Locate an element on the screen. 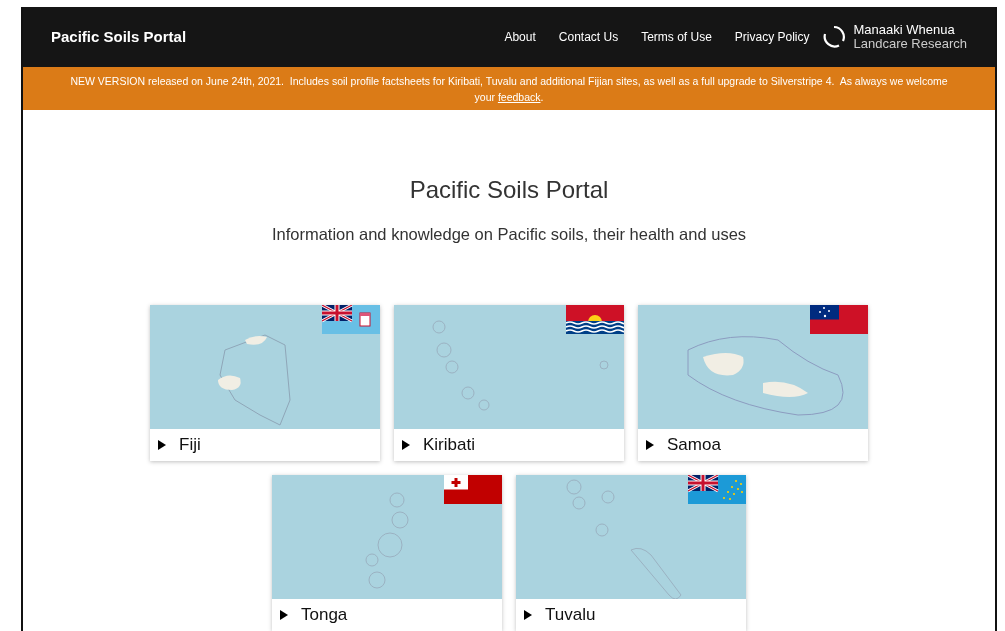 The image size is (1005, 631). country-card: Tuvalu is located at coordinates (631, 552).